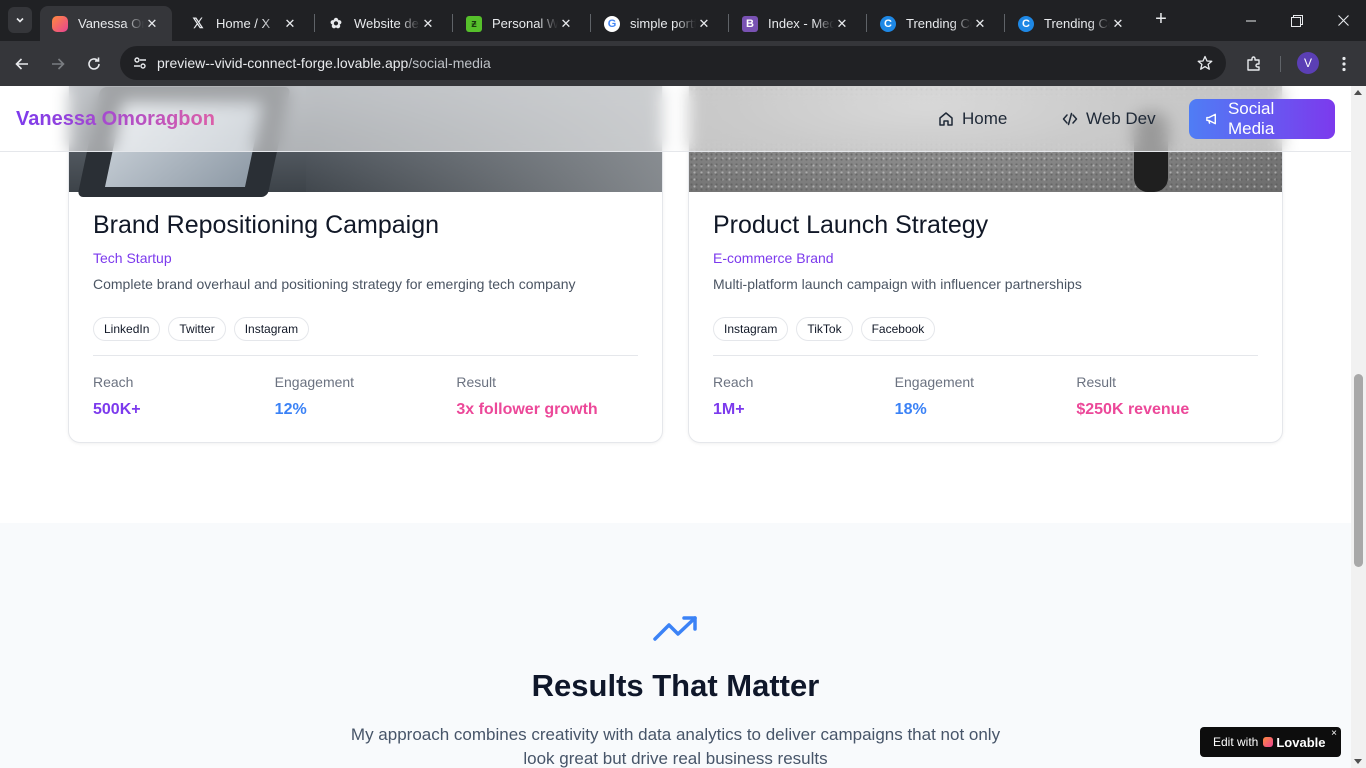 The image size is (1366, 768). I want to click on stat-result: Result $250K revenue, so click(1133, 396).